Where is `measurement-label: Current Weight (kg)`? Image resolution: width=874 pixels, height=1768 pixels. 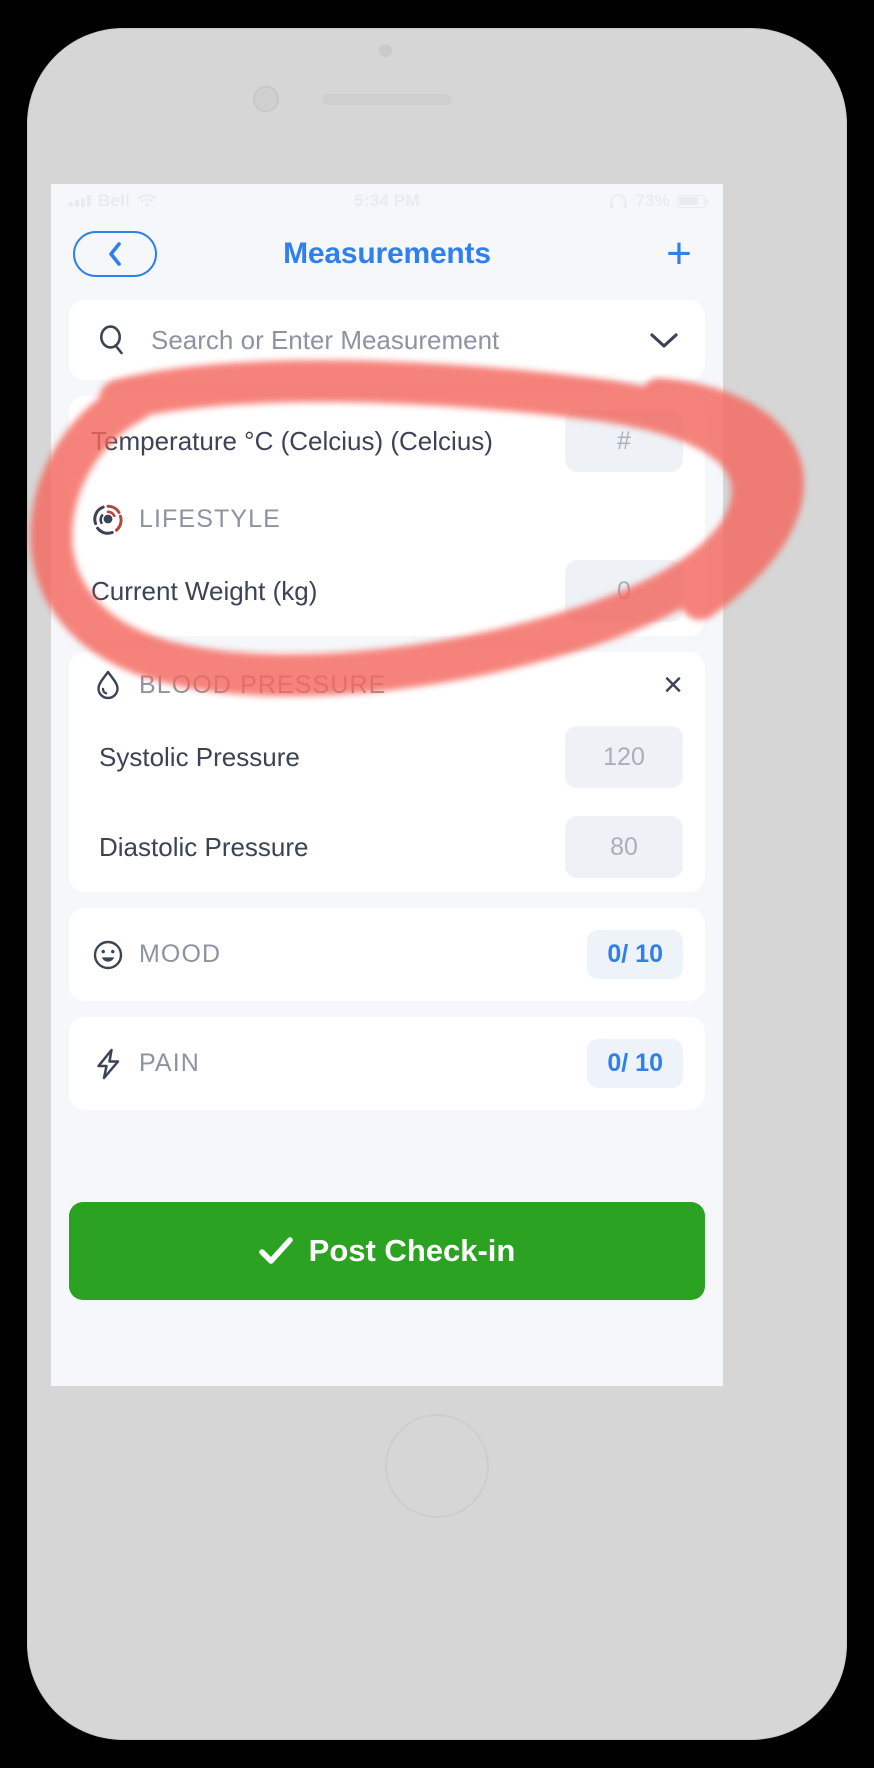 measurement-label: Current Weight (kg) is located at coordinates (204, 590).